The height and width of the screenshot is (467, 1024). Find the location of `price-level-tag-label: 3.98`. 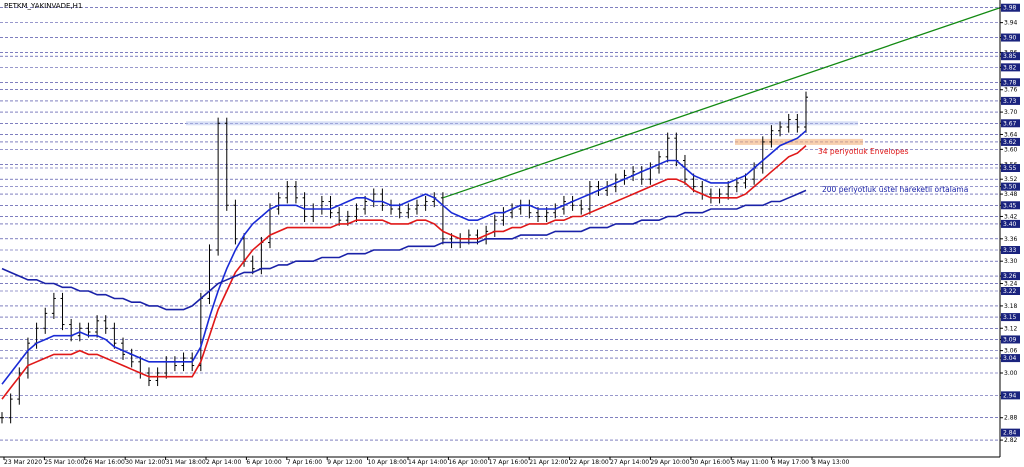

price-level-tag-label: 3.98 is located at coordinates (1010, 8).